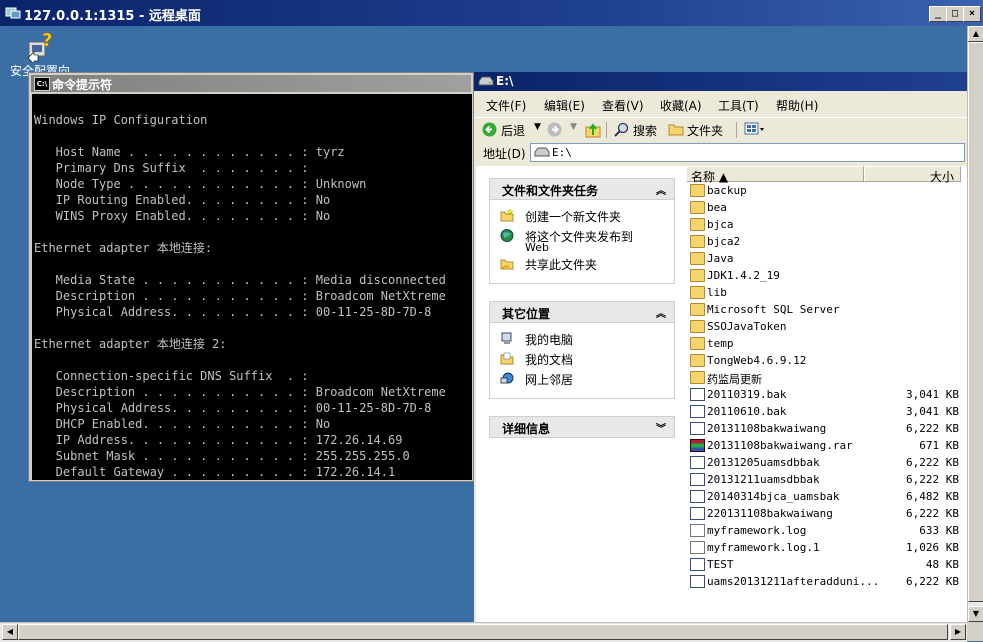 This screenshot has height=642, width=983. I want to click on file-row: 20110319.bak 3,041 KB, so click(826, 394).